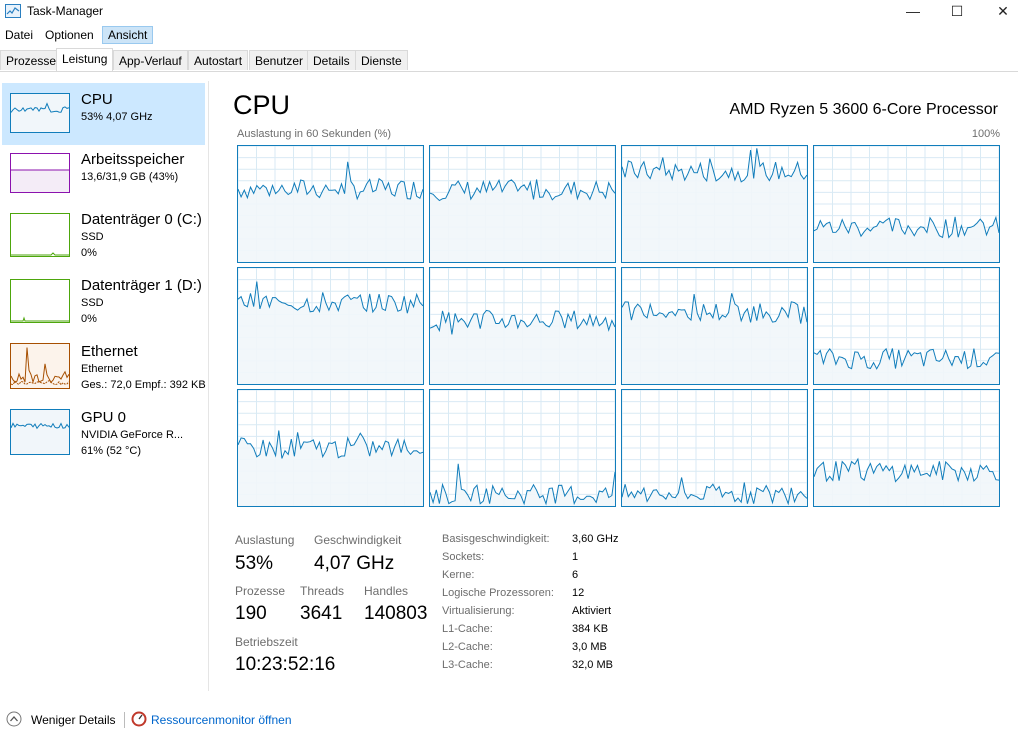  I want to click on tab-dienste: Dienste, so click(381, 60).